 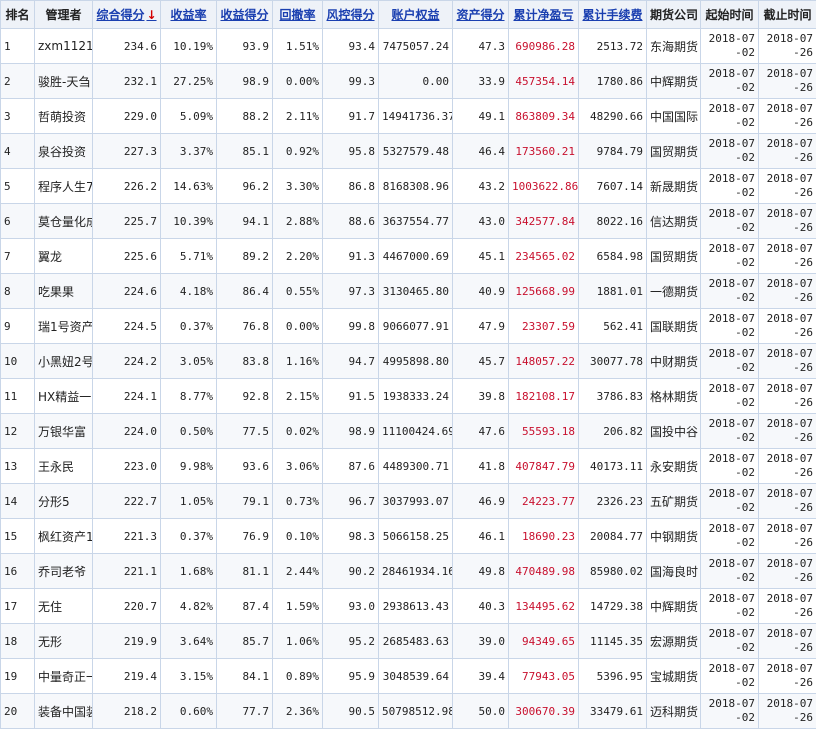 I want to click on cell-drawdown: 3.30%, so click(x=298, y=186).